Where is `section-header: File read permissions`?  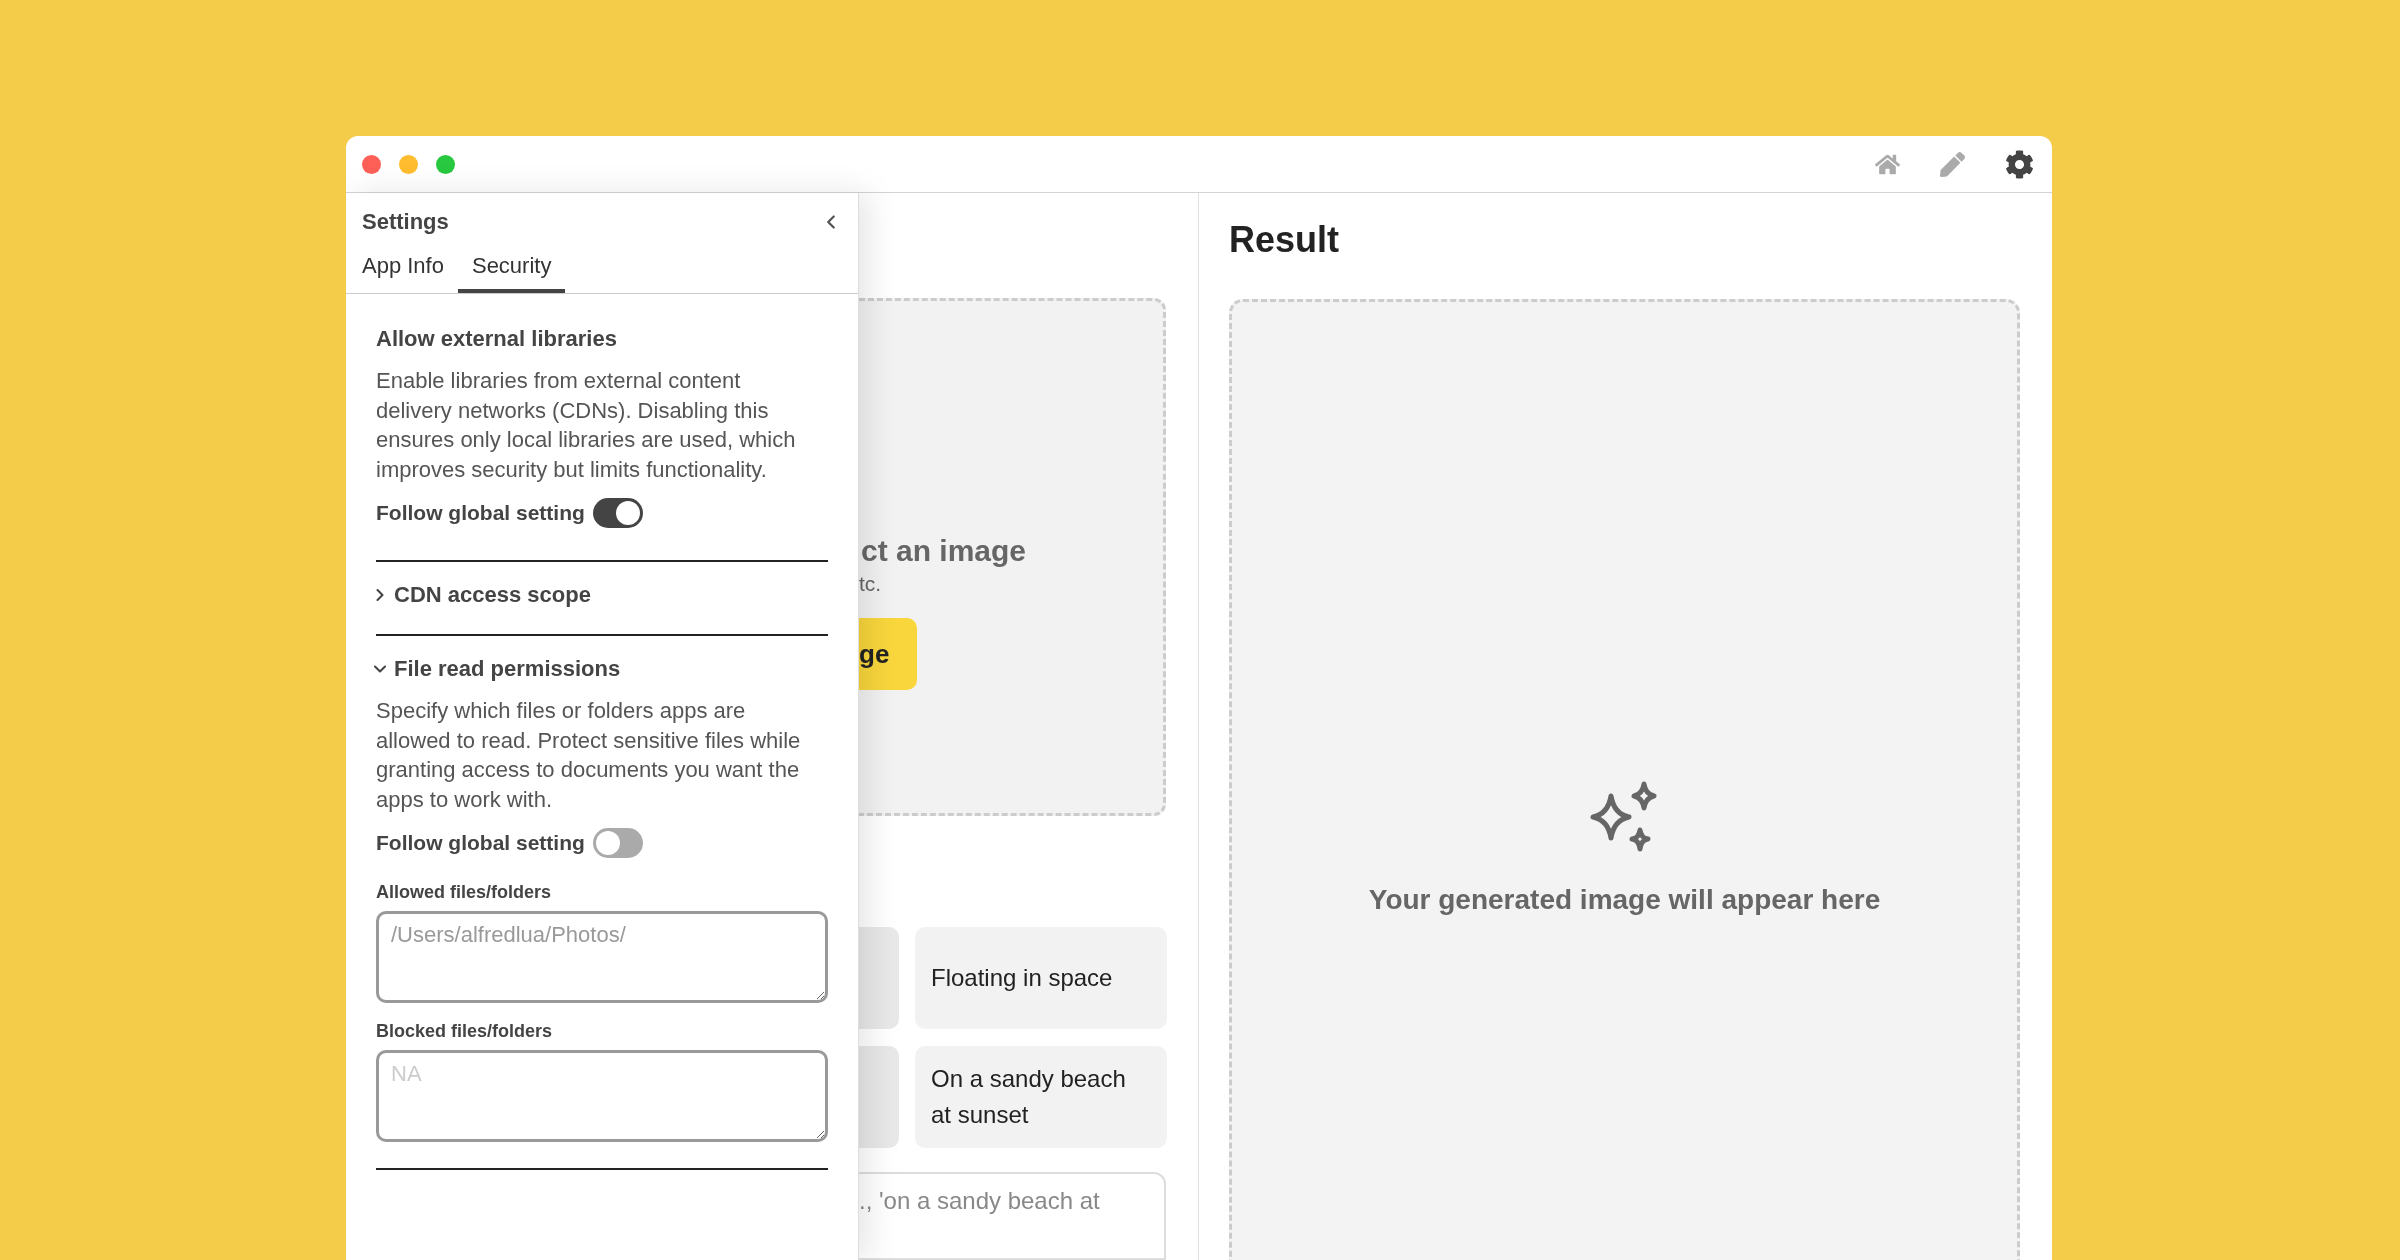
section-header: File read permissions is located at coordinates (495, 669).